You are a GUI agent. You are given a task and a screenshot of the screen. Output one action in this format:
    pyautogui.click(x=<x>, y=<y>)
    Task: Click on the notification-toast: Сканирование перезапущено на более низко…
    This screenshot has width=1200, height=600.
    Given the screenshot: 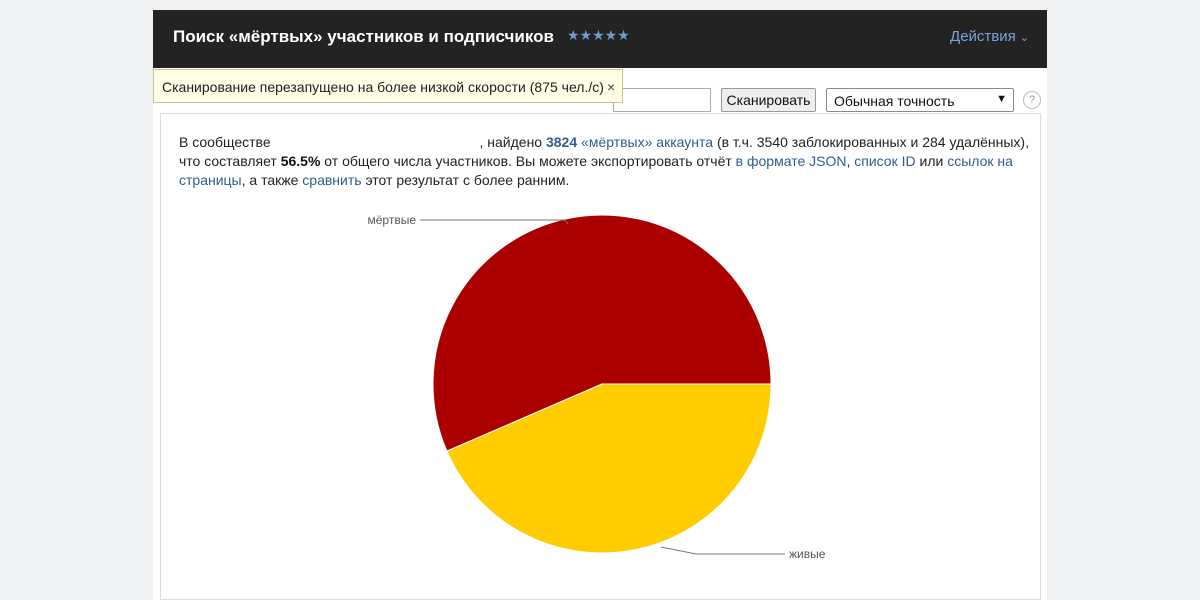 What is the action you would take?
    pyautogui.click(x=388, y=86)
    